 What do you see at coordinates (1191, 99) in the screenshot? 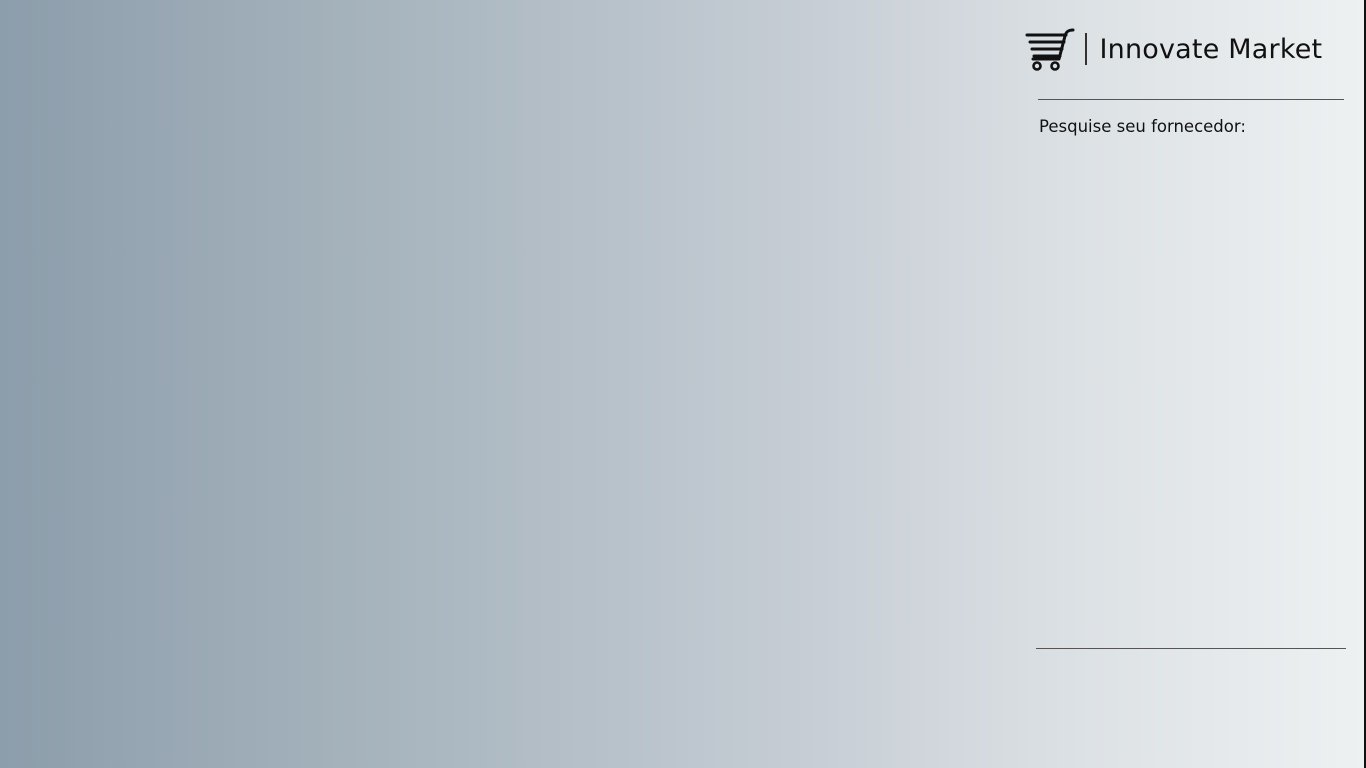
I see `top-divider` at bounding box center [1191, 99].